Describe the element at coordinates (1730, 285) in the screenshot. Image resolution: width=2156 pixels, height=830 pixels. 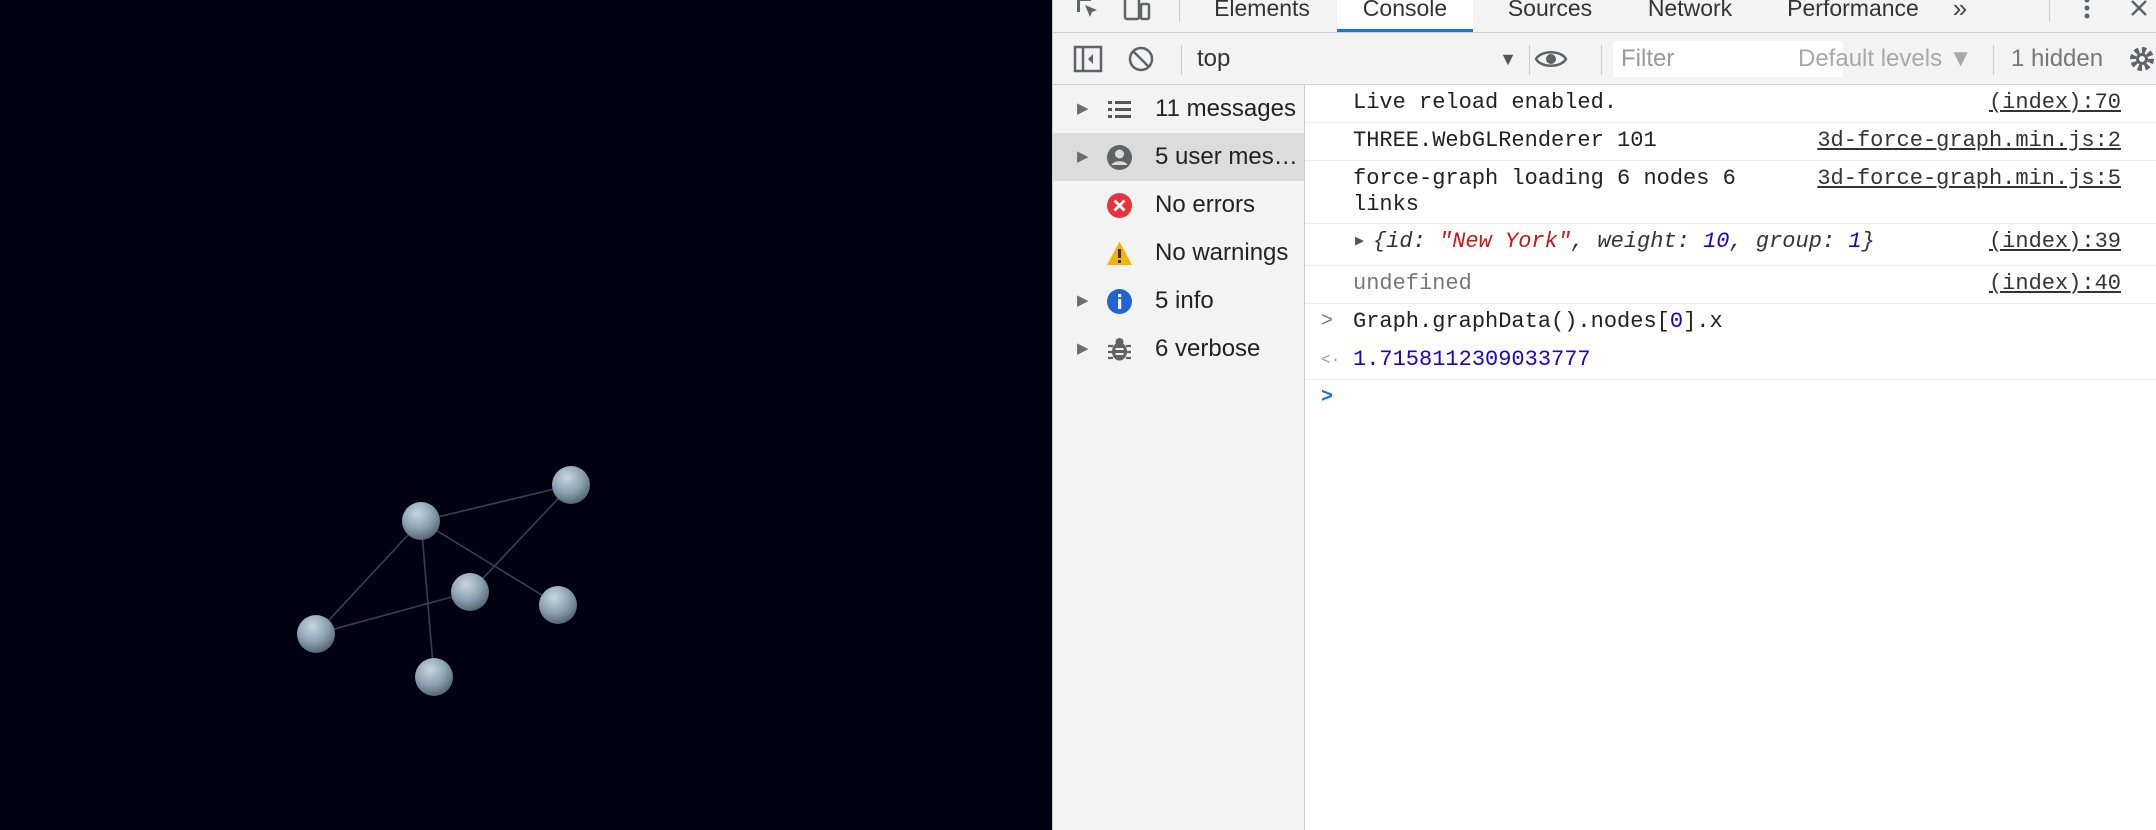
I see `console-message: undefined (index):40` at that location.